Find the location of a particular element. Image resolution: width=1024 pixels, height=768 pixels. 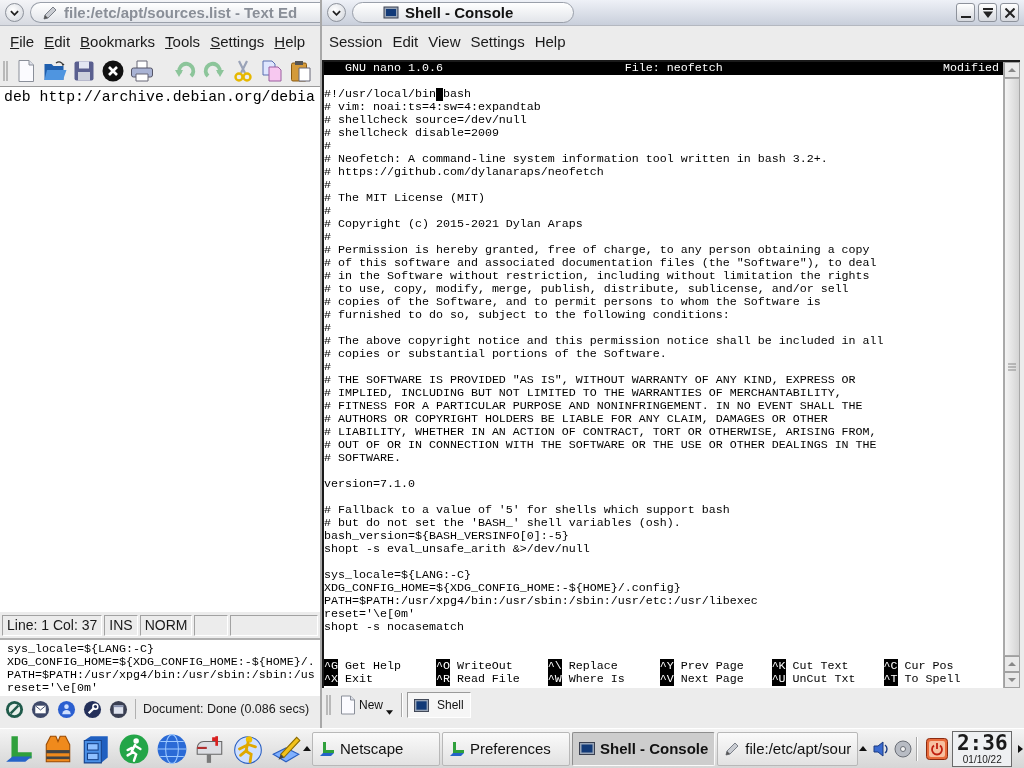

code-line: # The above copyright notice and this permission notice shall be included in all is located at coordinates (604, 341).